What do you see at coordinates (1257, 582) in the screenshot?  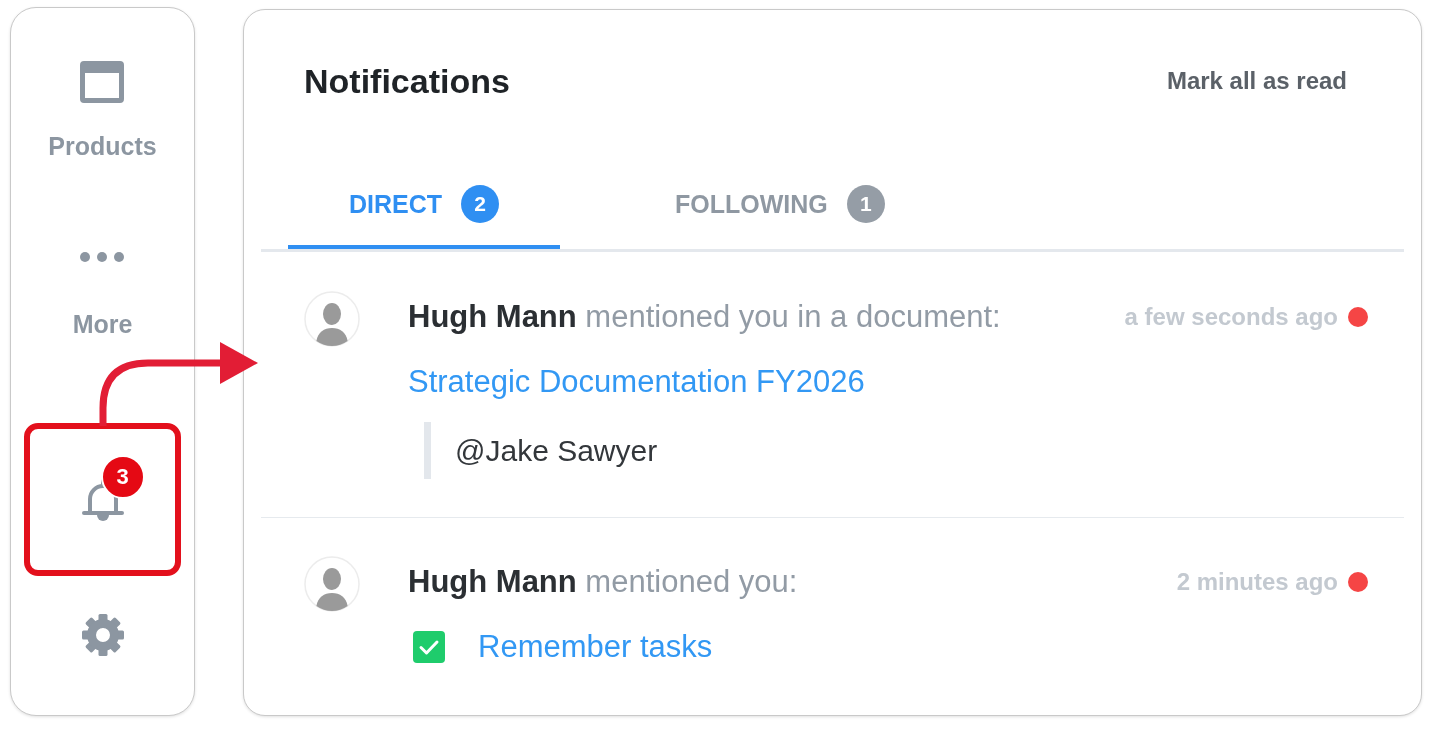 I see `timestamp: 2 minutes ago` at bounding box center [1257, 582].